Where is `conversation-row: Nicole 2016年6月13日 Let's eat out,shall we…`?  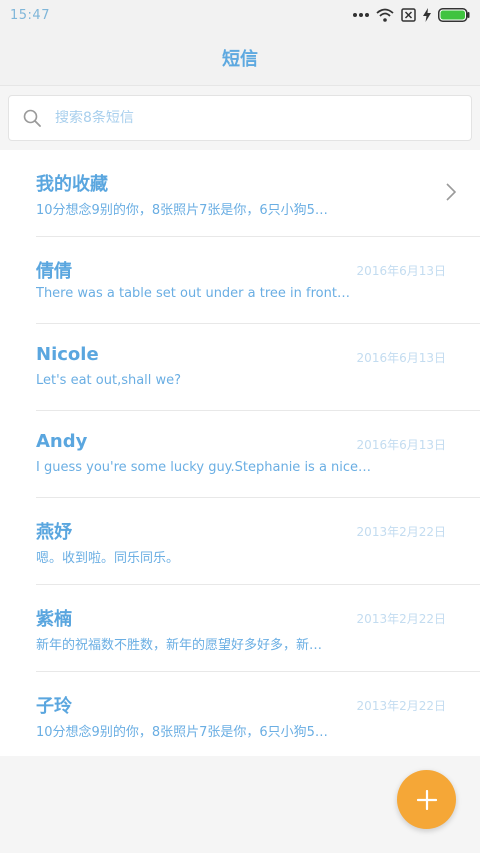 conversation-row: Nicole 2016年6月13日 Let's eat out,shall we… is located at coordinates (258, 367).